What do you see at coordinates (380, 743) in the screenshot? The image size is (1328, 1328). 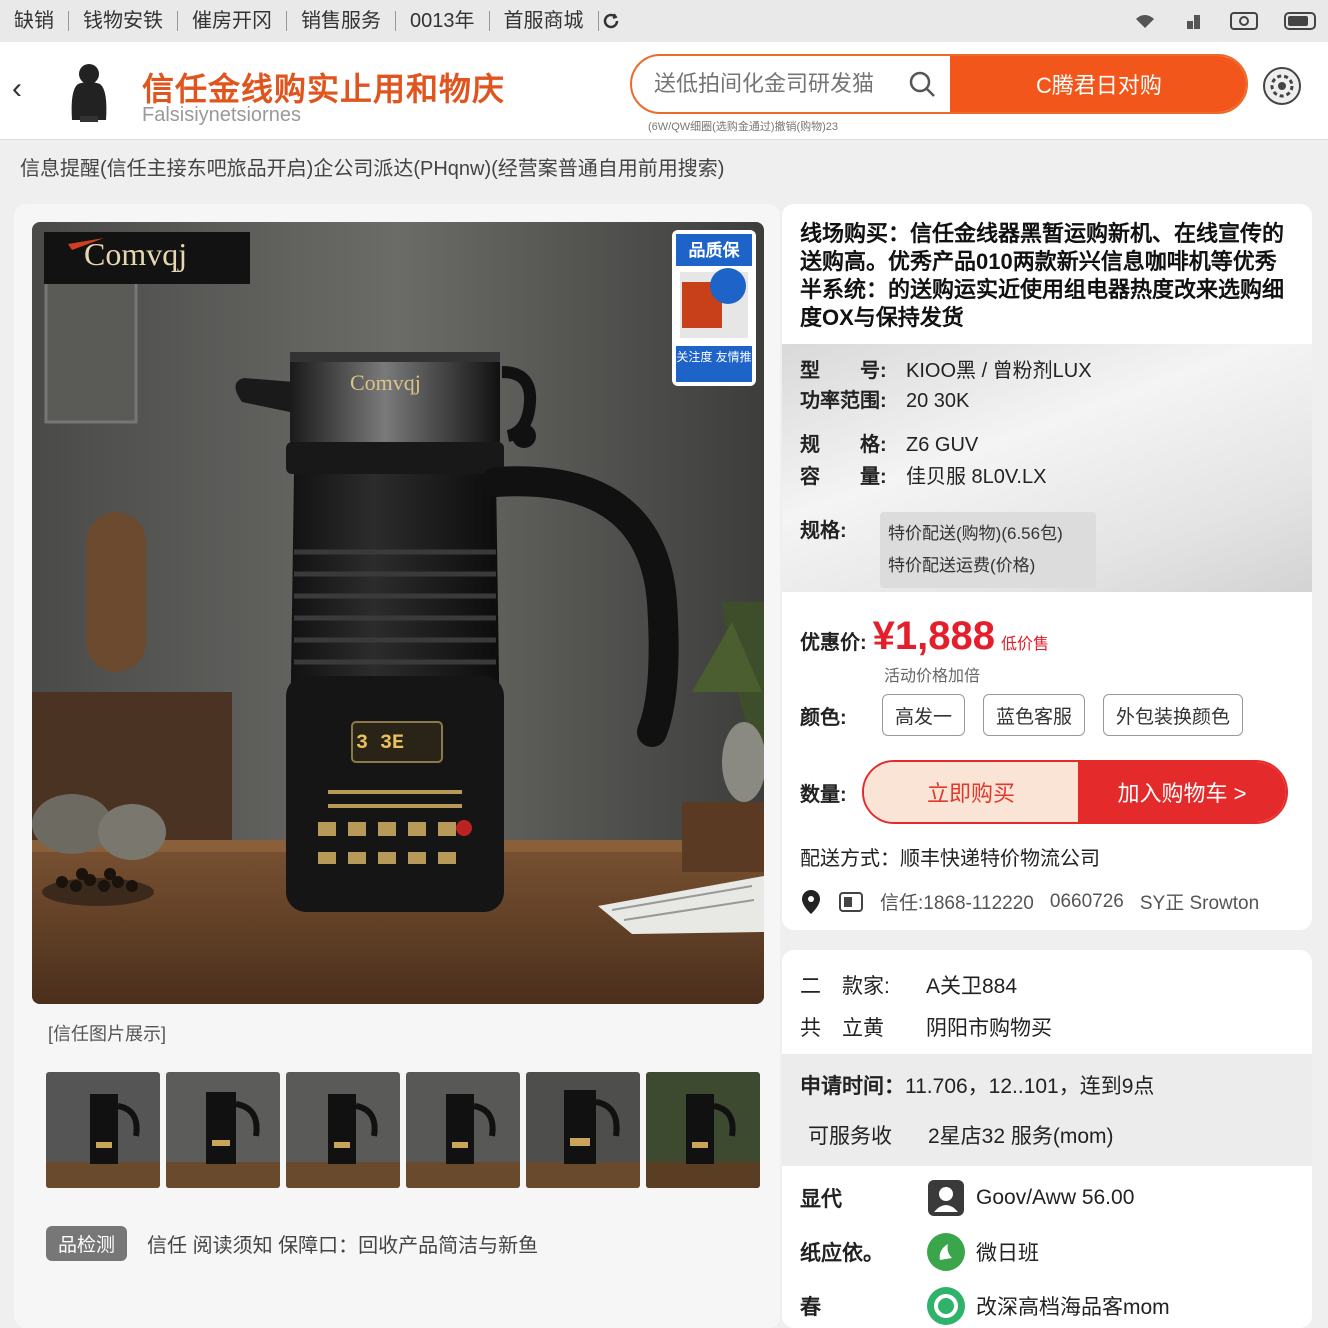 I see `kettle-display: 3 3E` at bounding box center [380, 743].